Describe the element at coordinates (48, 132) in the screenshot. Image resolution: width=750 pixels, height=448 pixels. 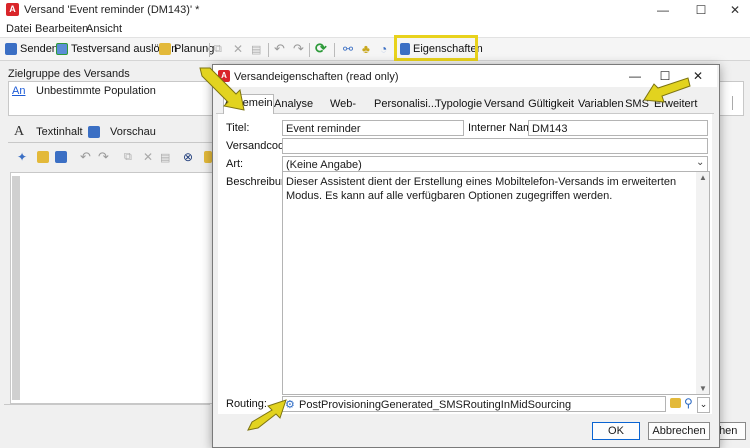
I see `tab-text-content: A Textinhalt` at that location.